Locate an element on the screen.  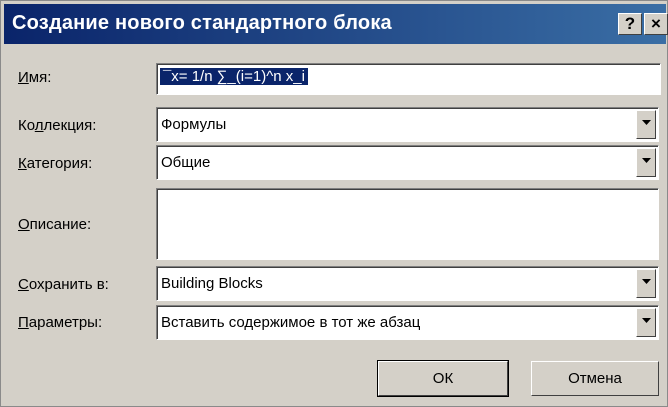
options-select: Вставить содержимое в тот же абзац is located at coordinates (407, 322).